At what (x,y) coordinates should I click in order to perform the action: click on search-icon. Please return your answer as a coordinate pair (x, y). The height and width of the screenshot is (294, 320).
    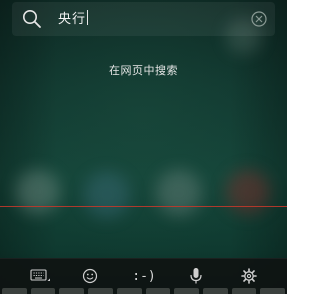
    Looking at the image, I should click on (32, 19).